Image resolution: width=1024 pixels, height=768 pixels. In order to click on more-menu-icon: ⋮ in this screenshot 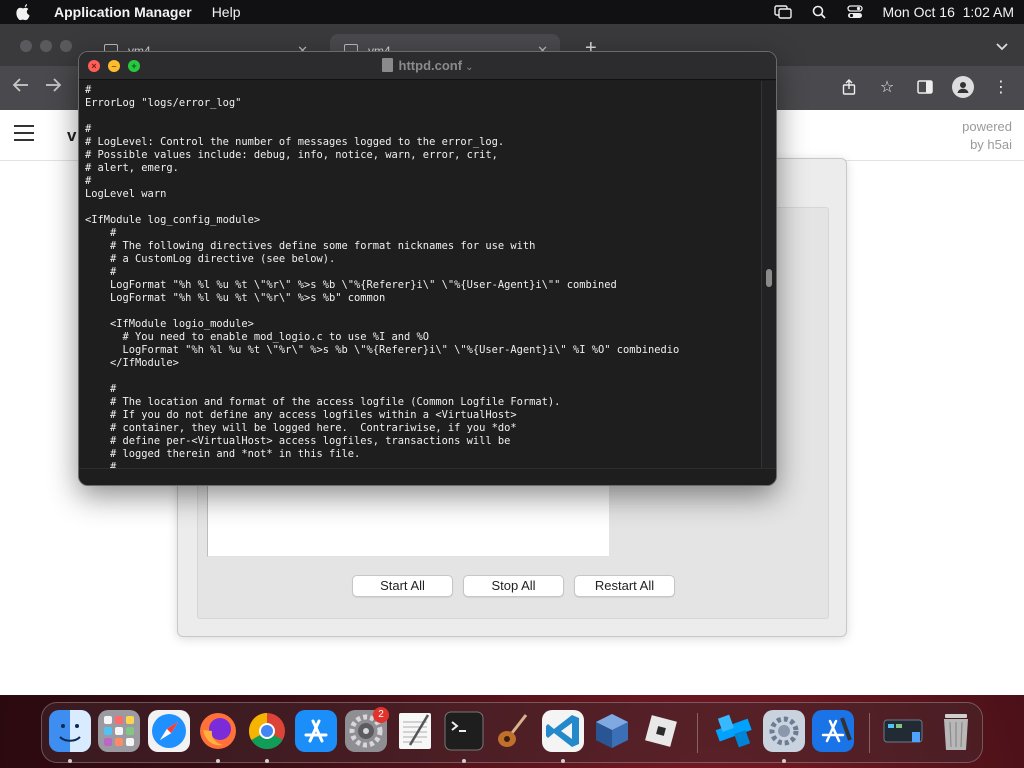, I will do `click(1001, 87)`.